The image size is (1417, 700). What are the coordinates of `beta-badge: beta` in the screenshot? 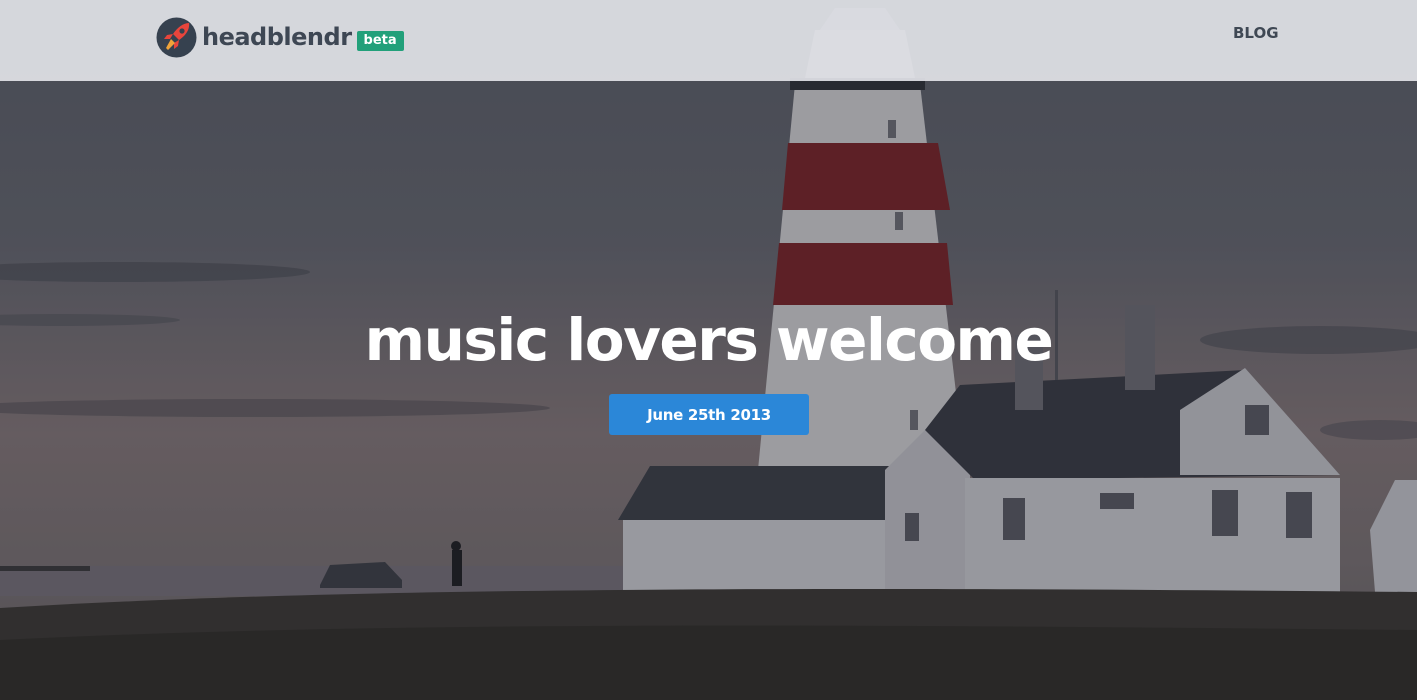 It's located at (380, 41).